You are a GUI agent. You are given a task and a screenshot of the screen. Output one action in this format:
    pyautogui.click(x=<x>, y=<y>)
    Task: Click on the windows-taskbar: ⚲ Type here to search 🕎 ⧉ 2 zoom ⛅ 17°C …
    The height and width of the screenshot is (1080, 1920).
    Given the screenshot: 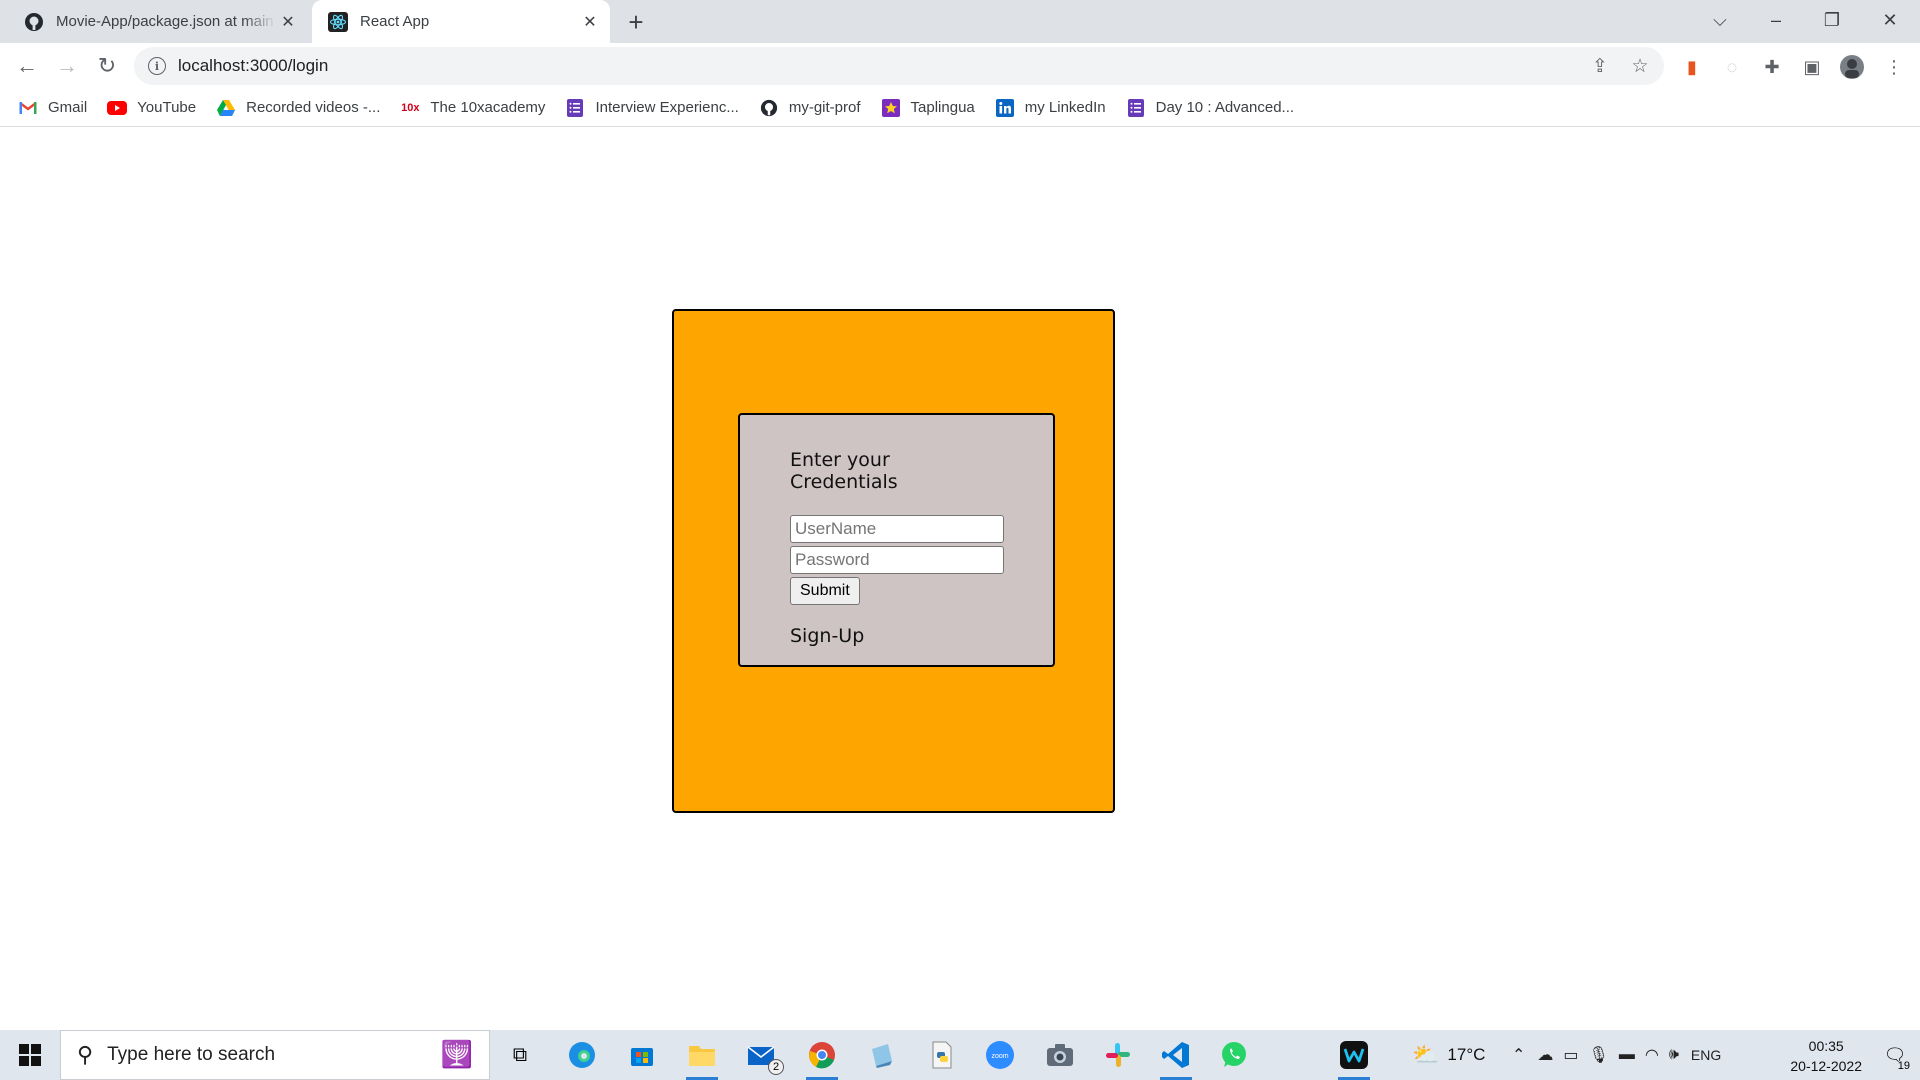 What is the action you would take?
    pyautogui.click(x=960, y=1055)
    